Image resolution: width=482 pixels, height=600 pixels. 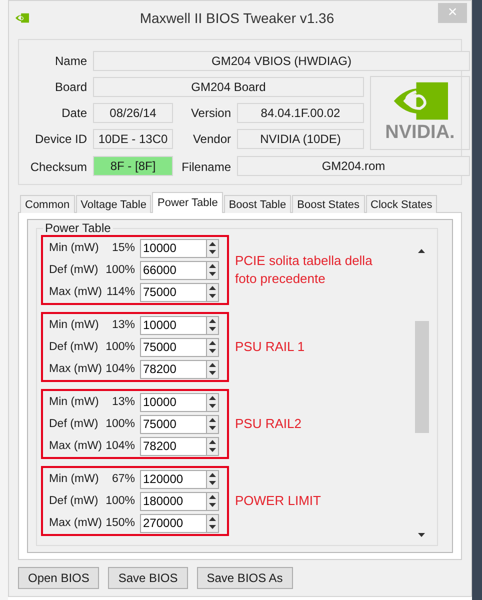 I want to click on group-title: Power Table, so click(x=78, y=228).